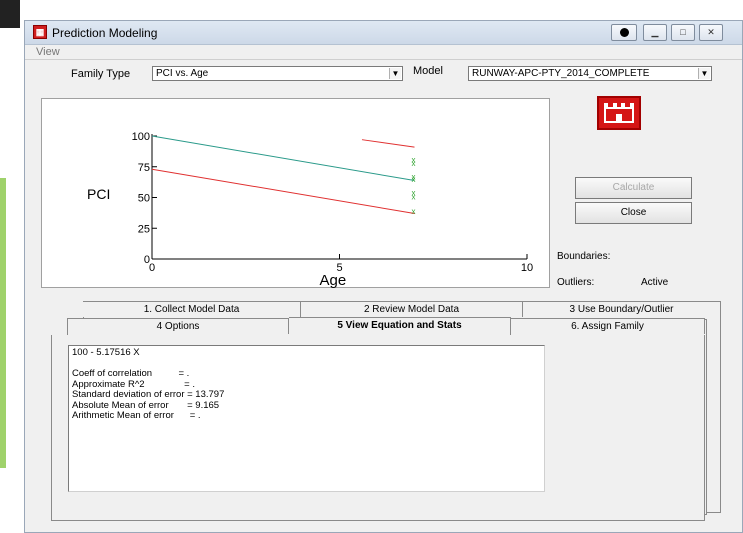  I want to click on y-axis-label: PCI, so click(98, 194).